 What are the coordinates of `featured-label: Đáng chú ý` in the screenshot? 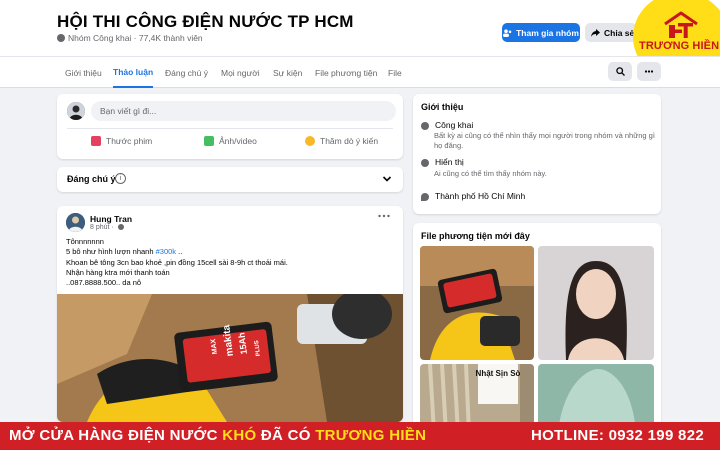 It's located at (91, 179).